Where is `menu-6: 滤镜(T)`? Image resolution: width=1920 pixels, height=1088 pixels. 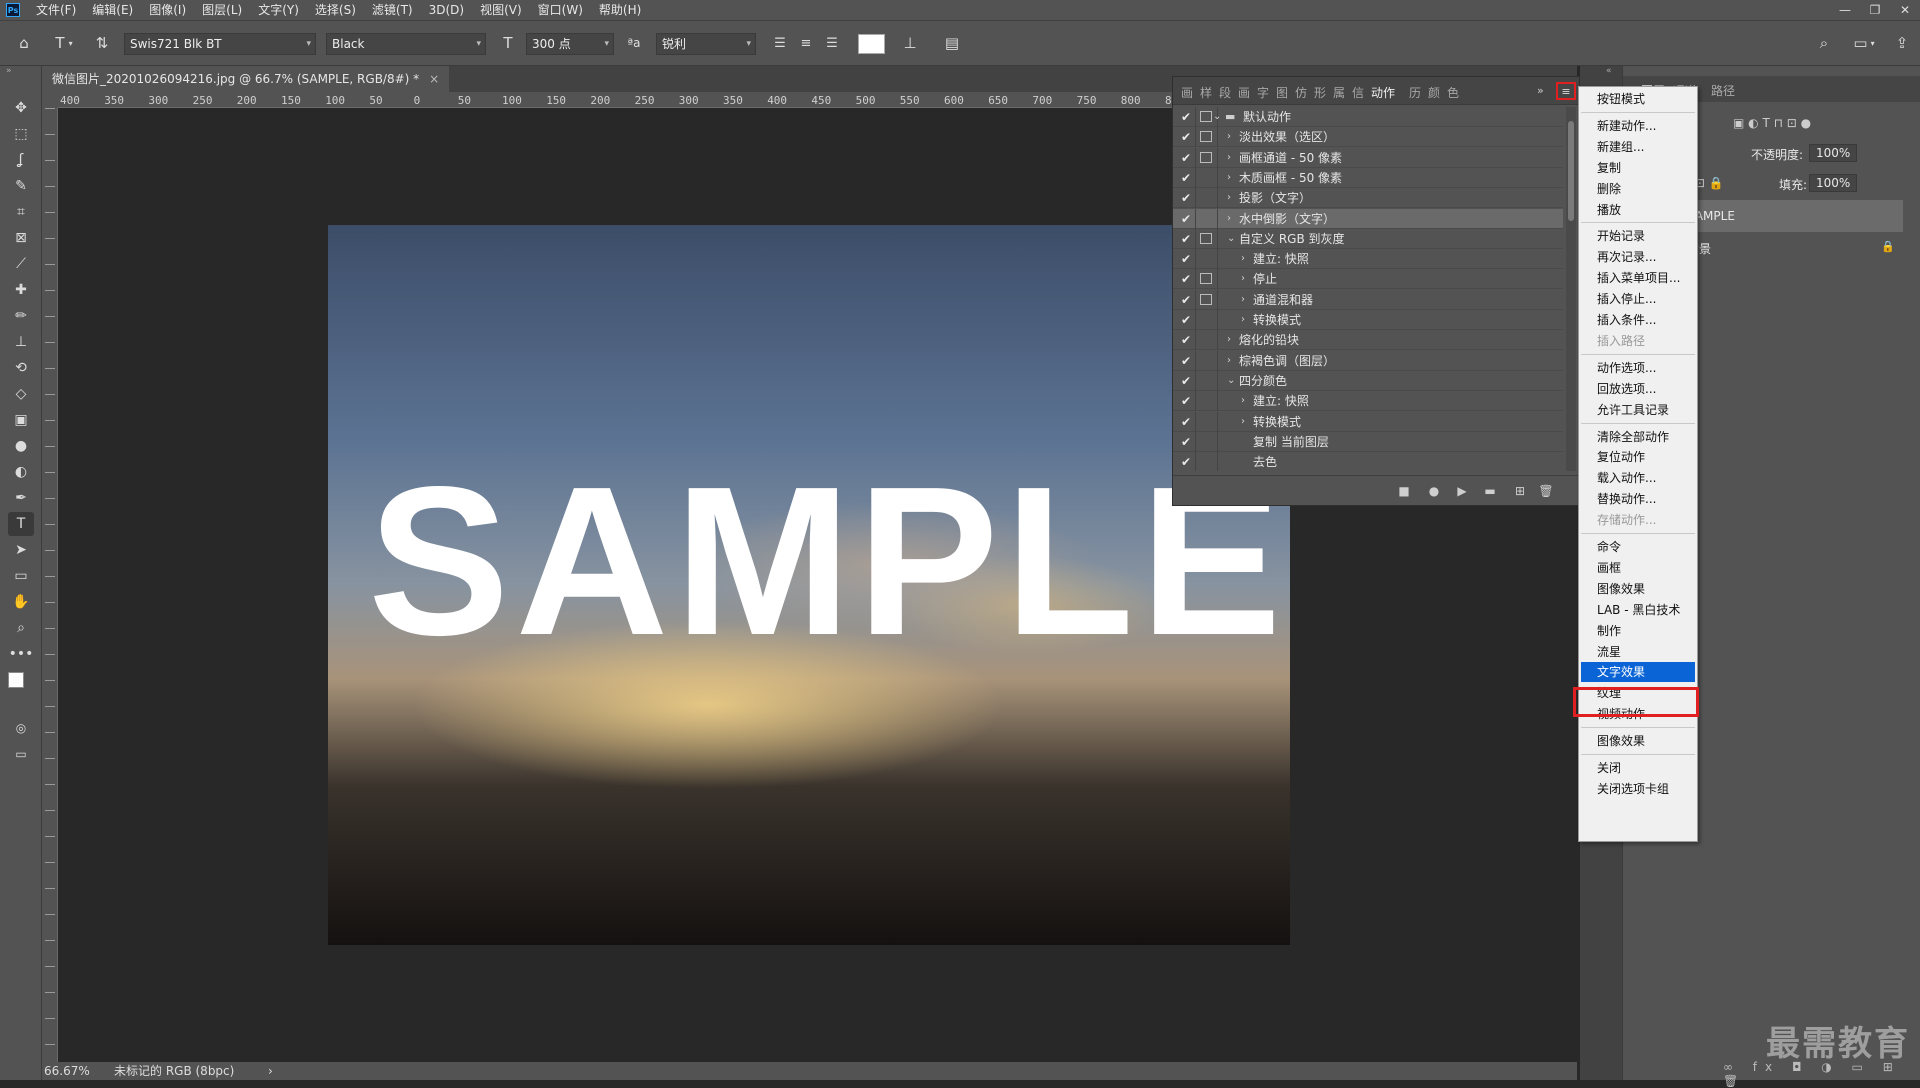
menu-6: 滤镜(T) is located at coordinates (392, 10).